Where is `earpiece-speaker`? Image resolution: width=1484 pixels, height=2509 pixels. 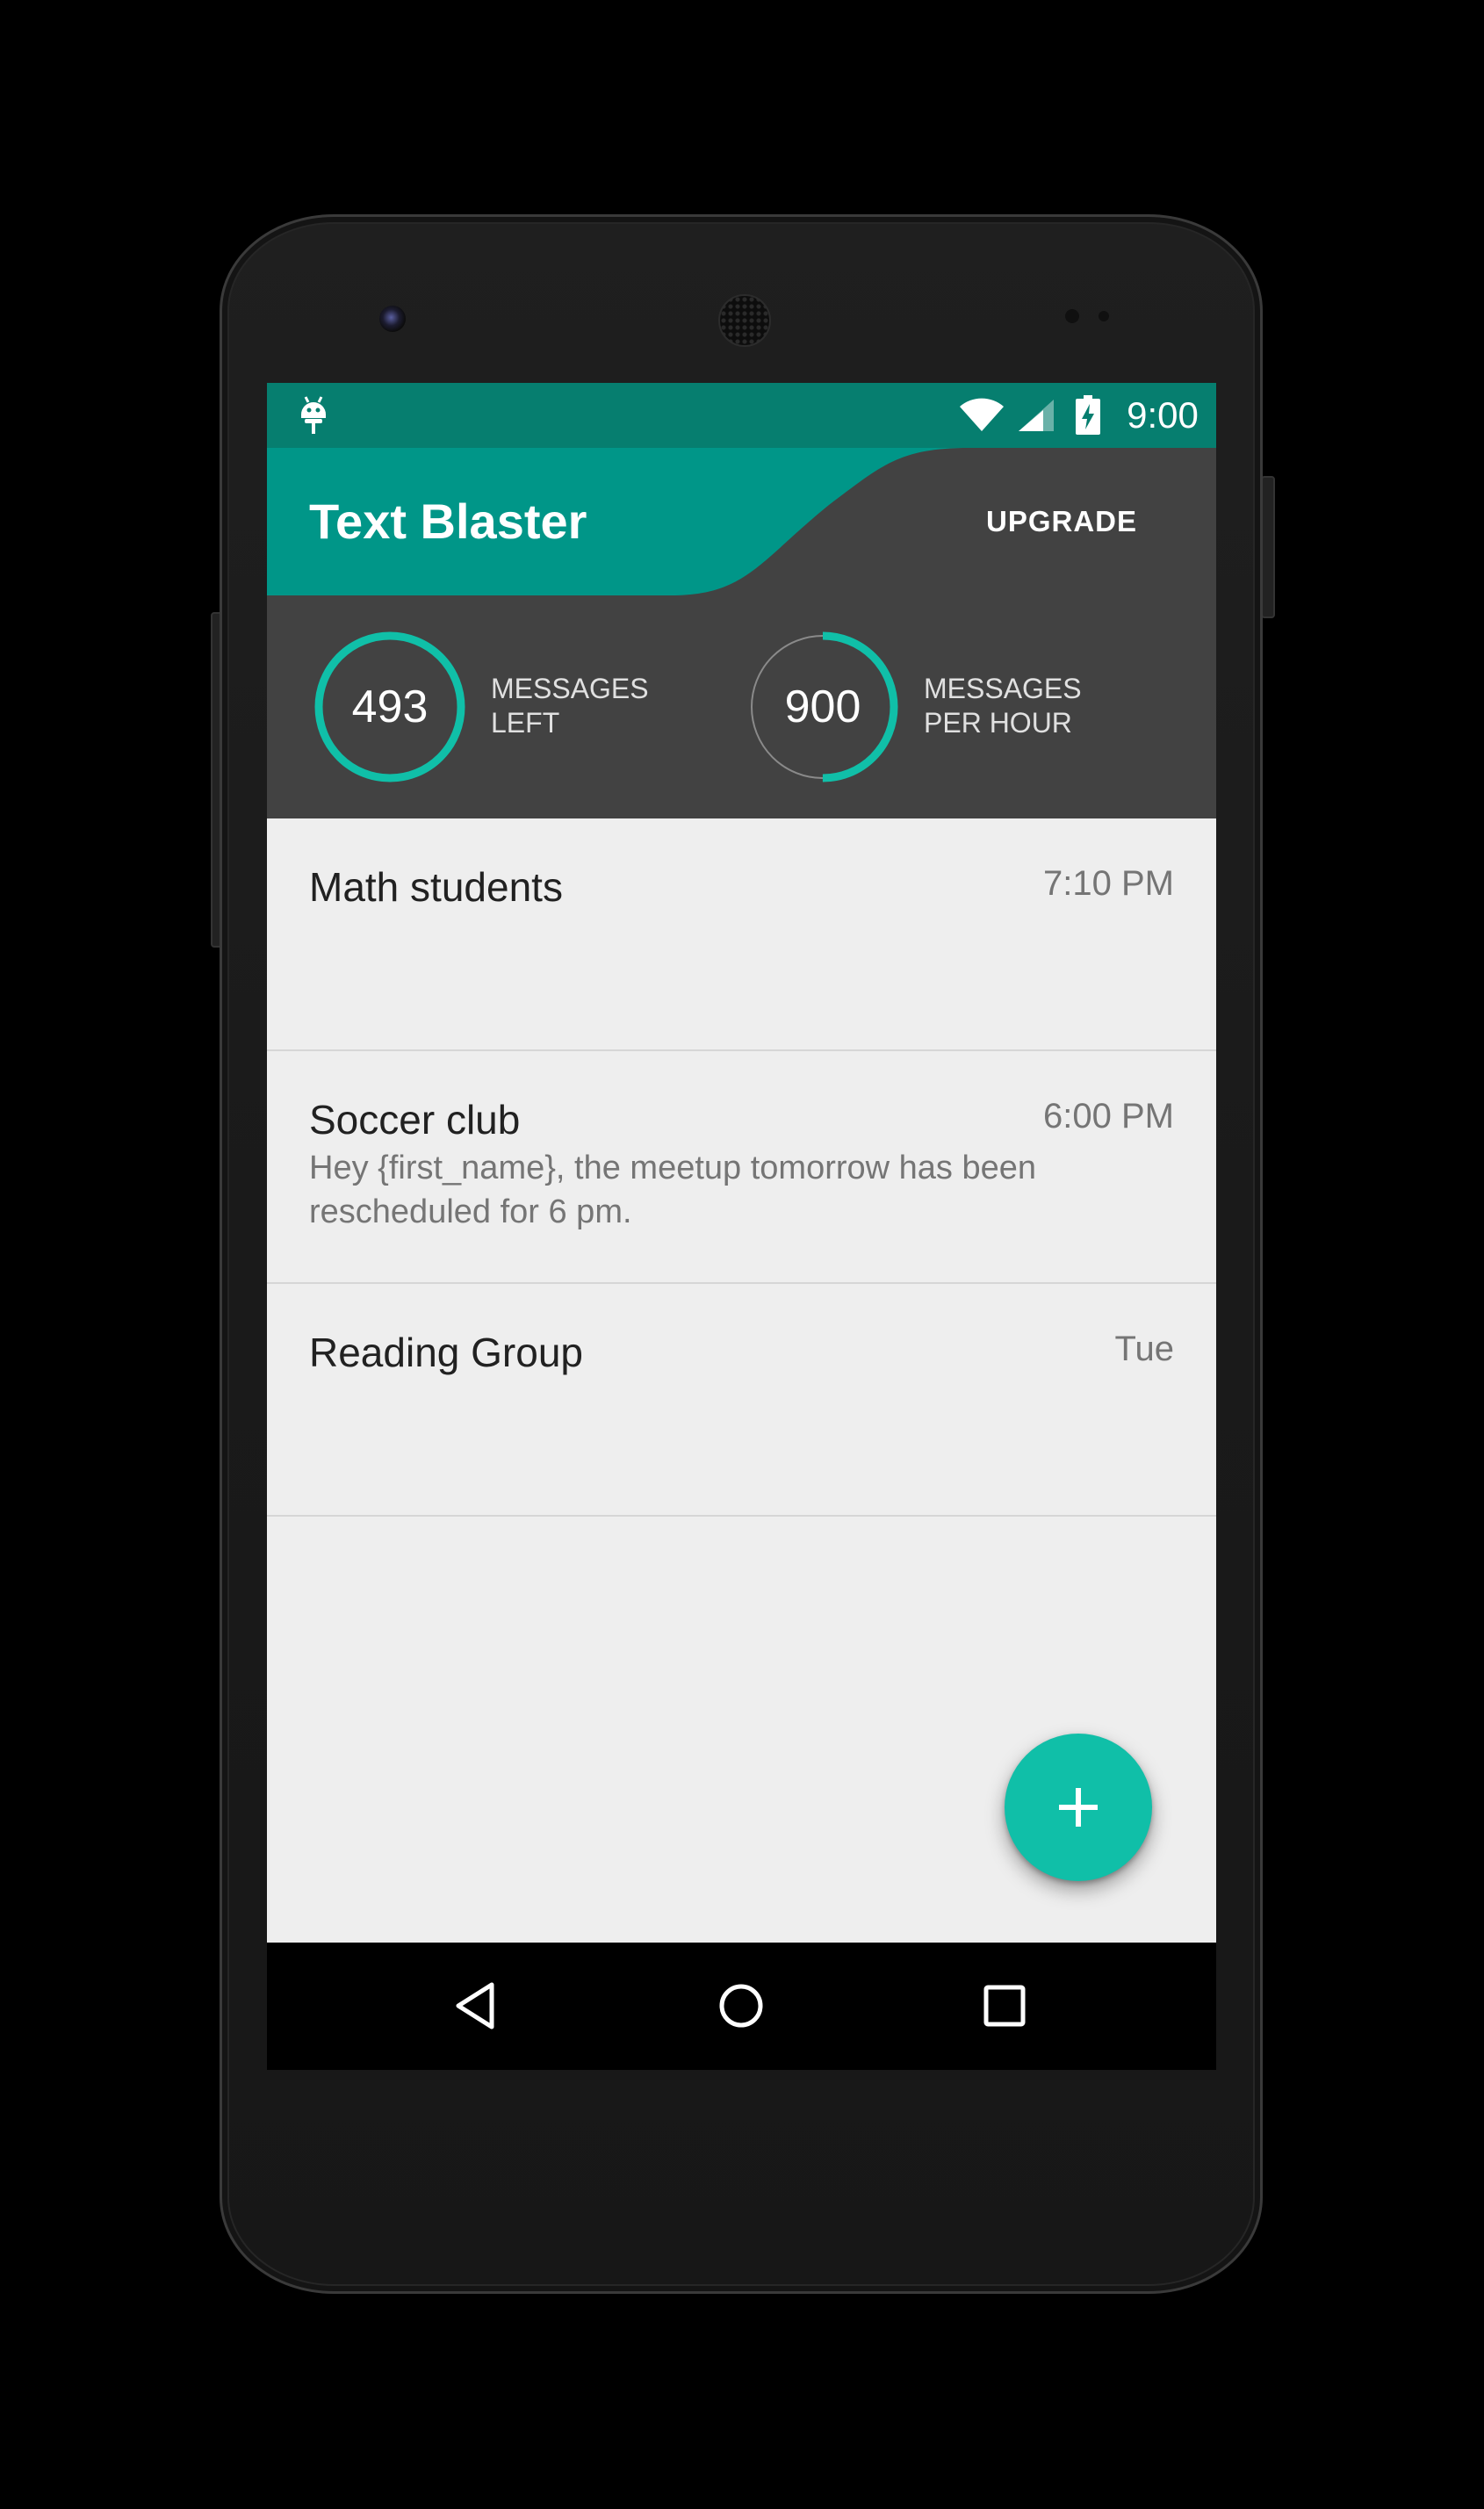 earpiece-speaker is located at coordinates (744, 320).